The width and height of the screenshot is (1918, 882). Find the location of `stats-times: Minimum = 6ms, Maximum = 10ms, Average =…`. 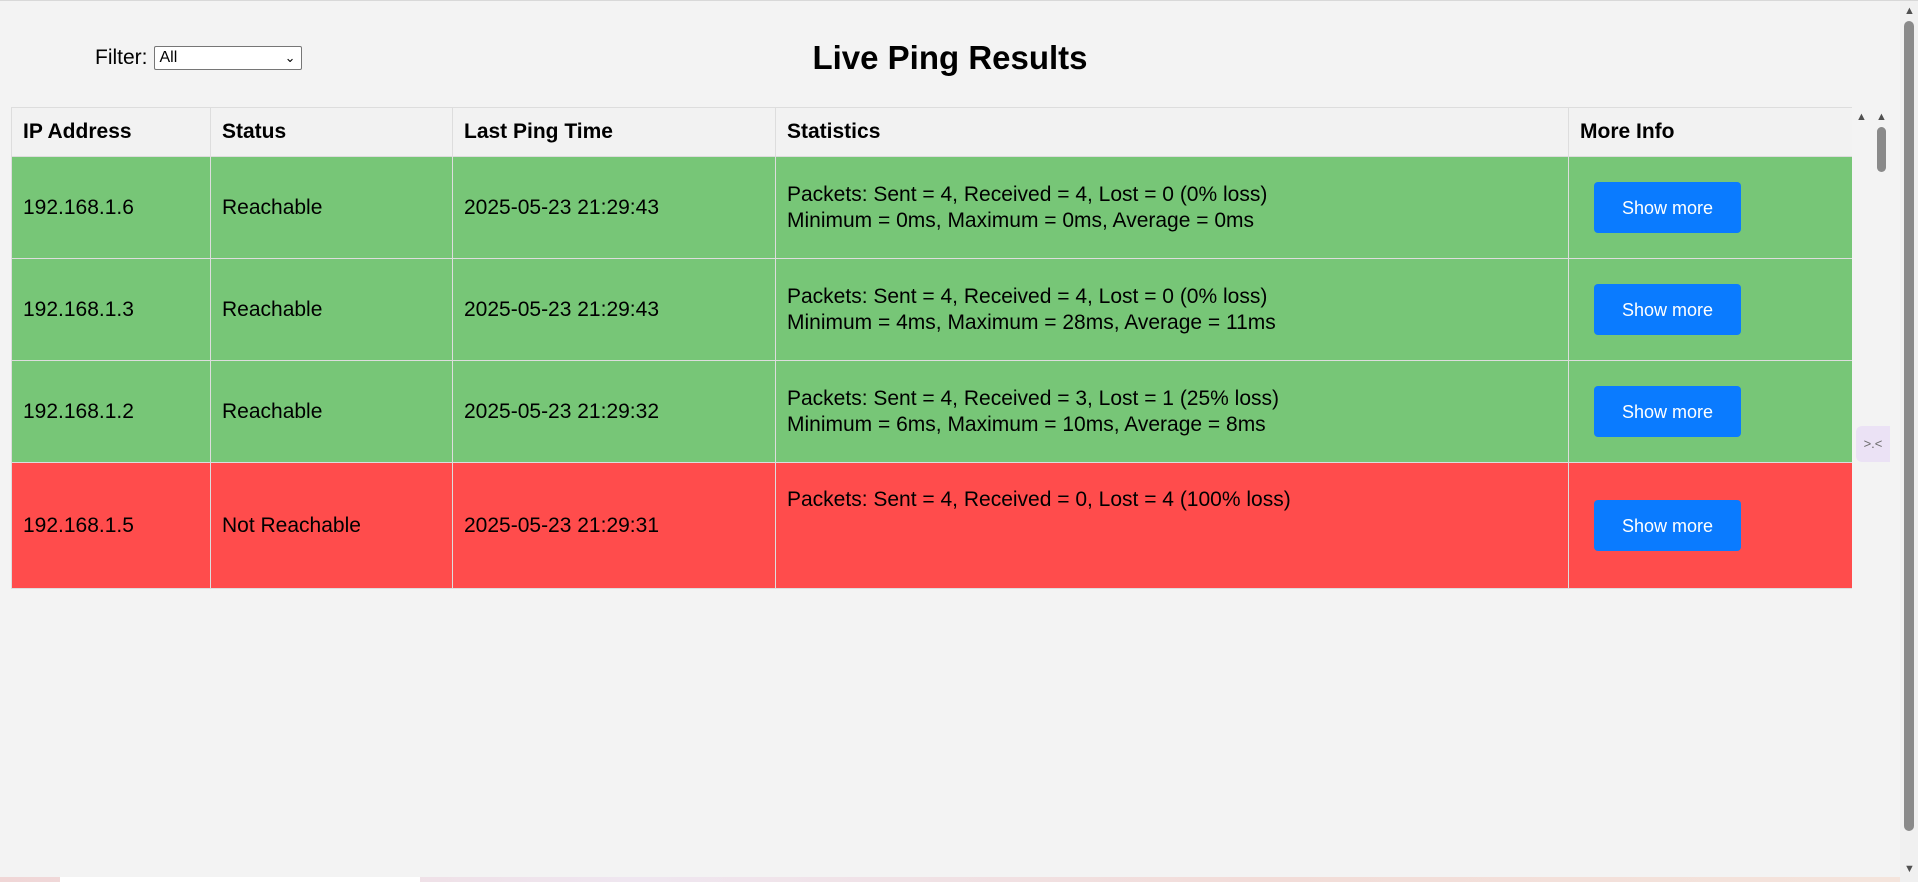

stats-times: Minimum = 6ms, Maximum = 10ms, Average =… is located at coordinates (1026, 424).